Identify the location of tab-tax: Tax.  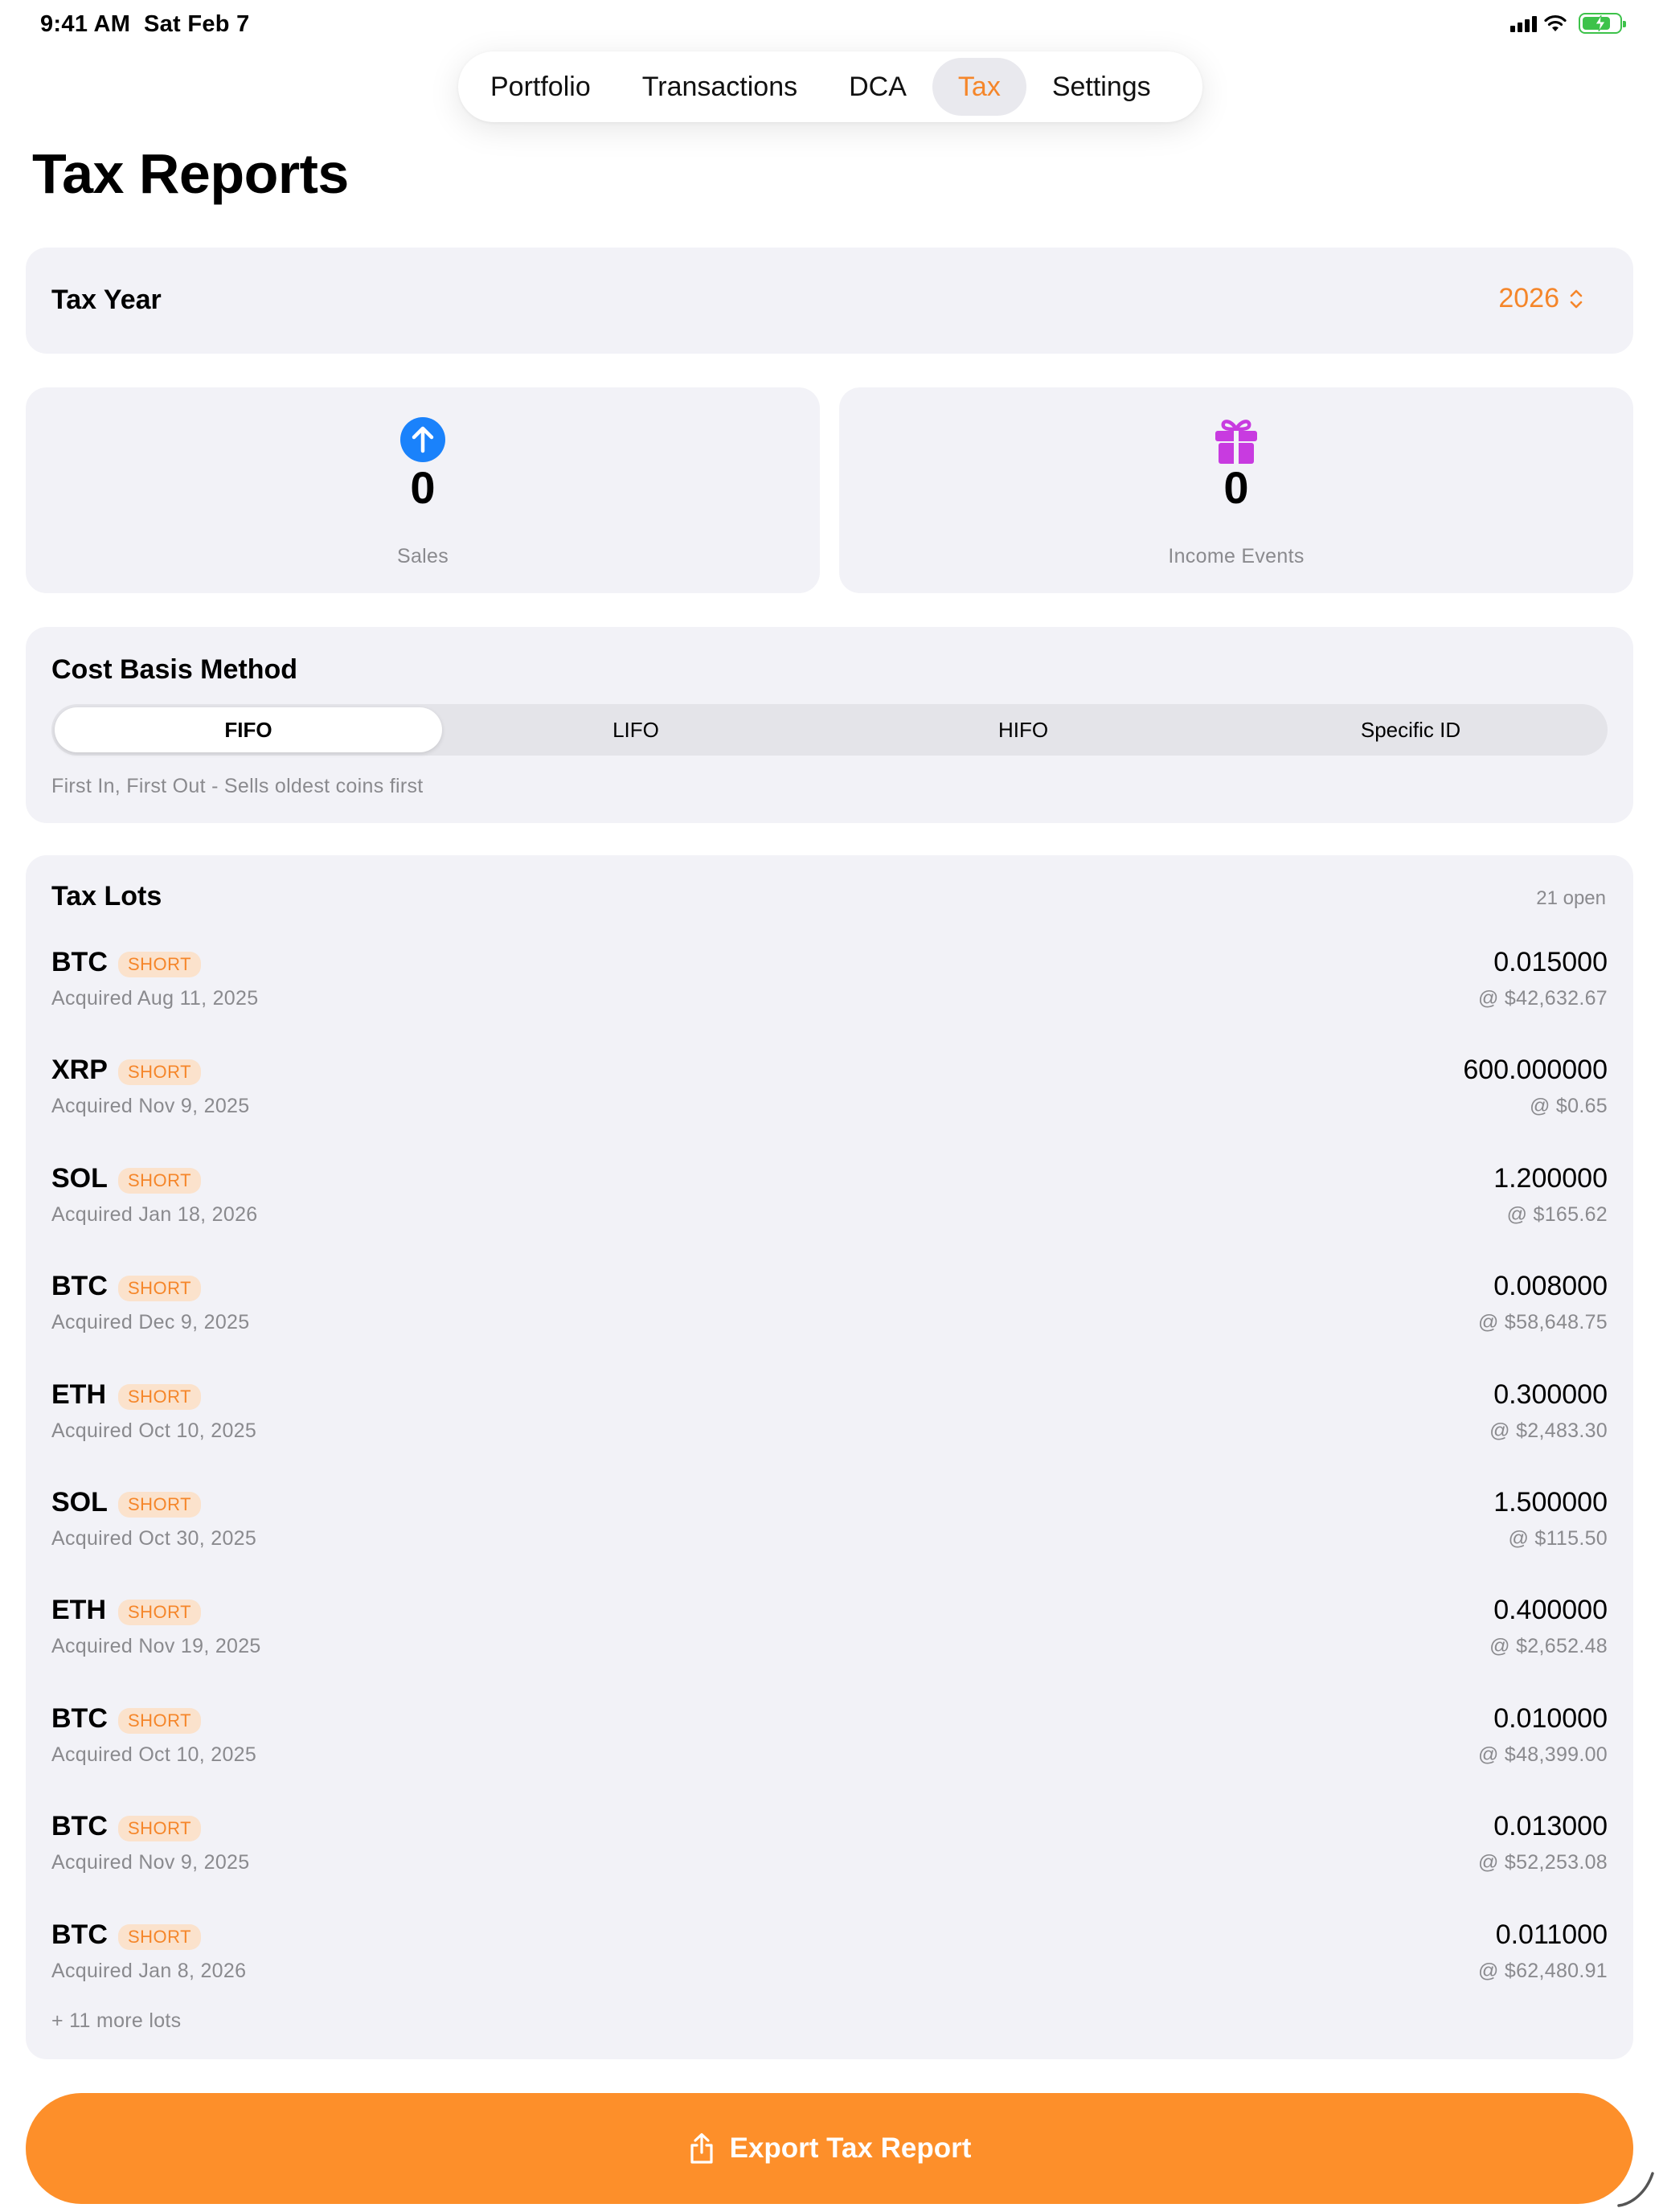
(979, 87).